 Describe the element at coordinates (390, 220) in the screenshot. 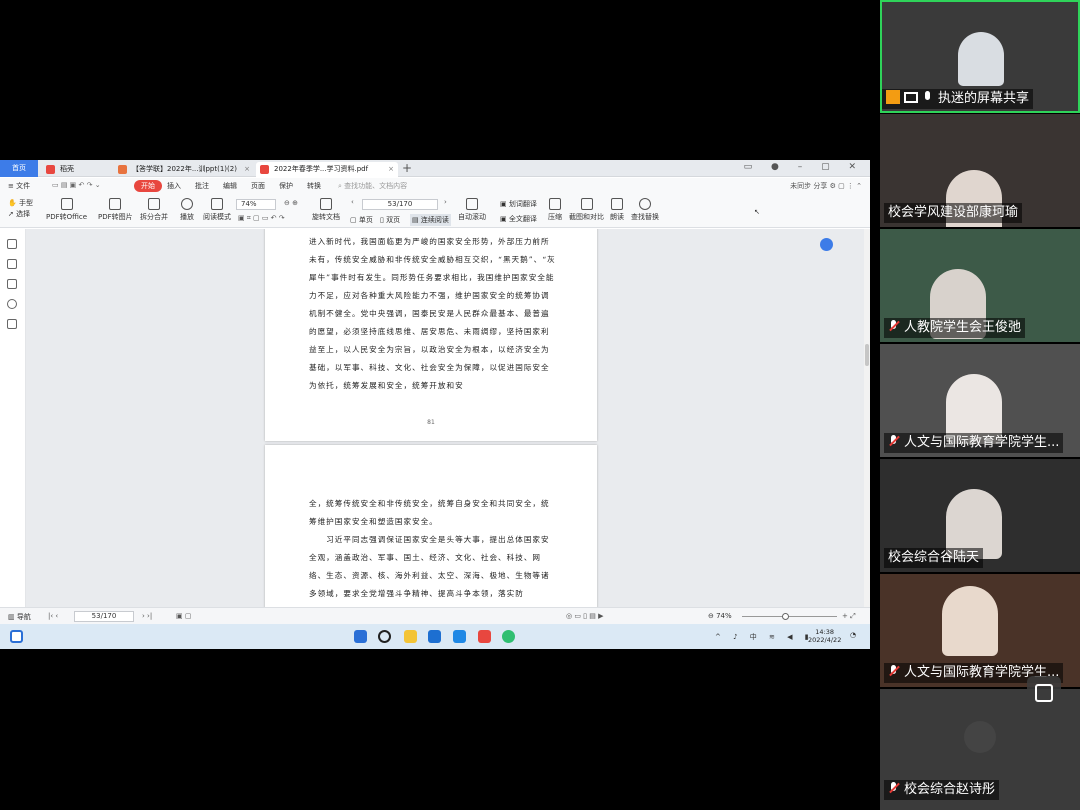

I see `double-page-button: ▯ 双页` at that location.